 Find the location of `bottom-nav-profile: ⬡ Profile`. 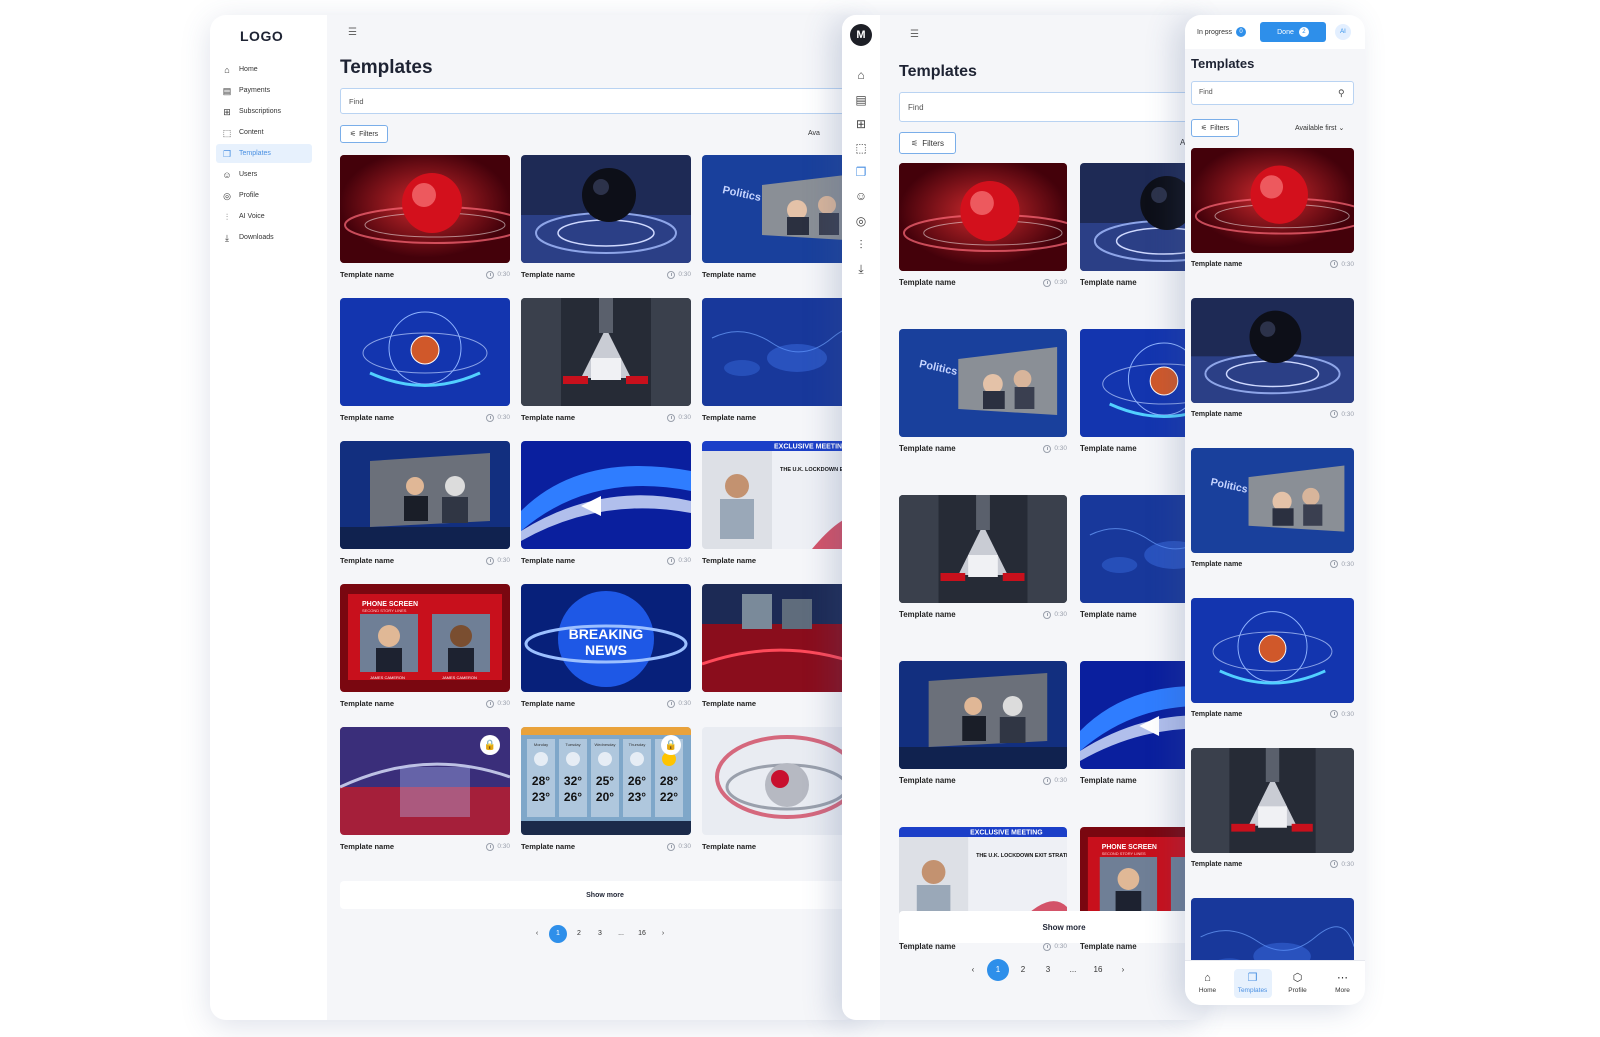

bottom-nav-profile: ⬡ Profile is located at coordinates (1298, 983).